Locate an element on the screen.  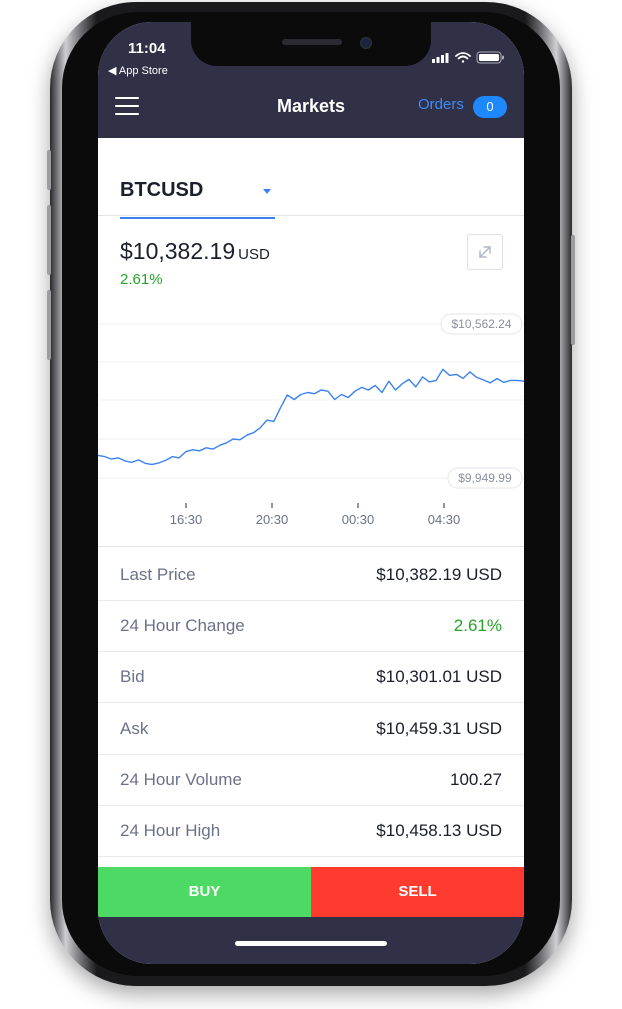
expand-chart-button is located at coordinates (485, 252).